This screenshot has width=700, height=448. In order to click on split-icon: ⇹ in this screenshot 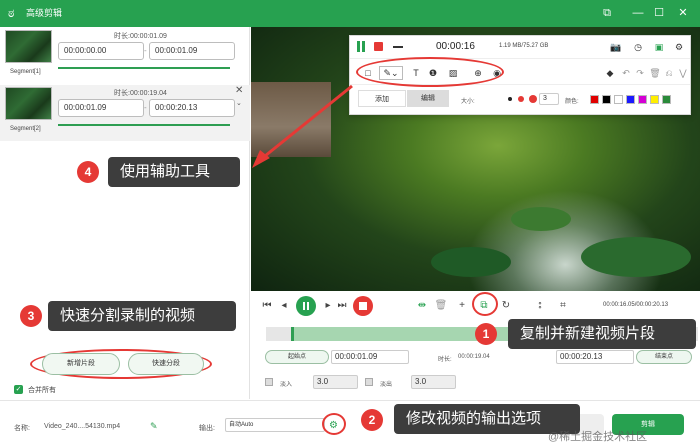, I will do `click(422, 306)`.